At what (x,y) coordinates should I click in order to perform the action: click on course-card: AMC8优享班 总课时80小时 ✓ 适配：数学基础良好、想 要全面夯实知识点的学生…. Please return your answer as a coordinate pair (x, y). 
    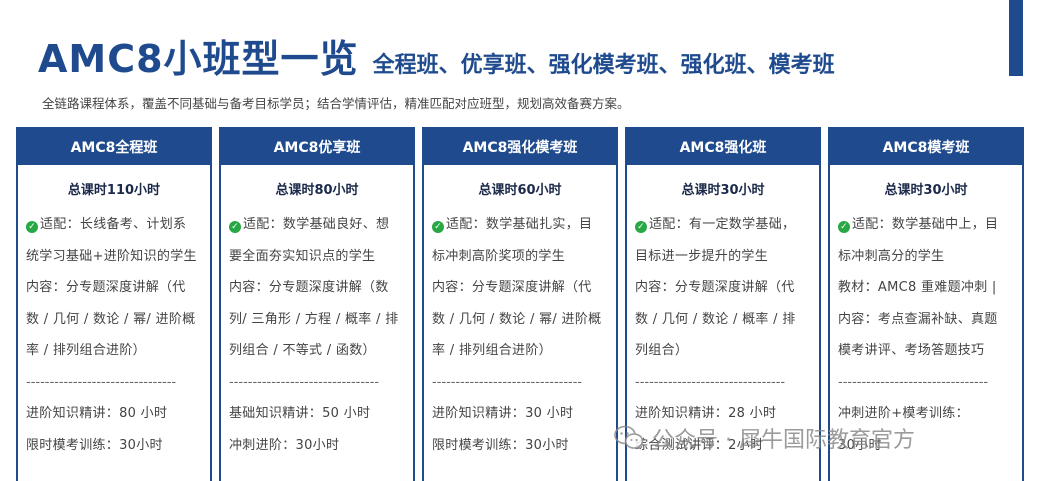
    Looking at the image, I should click on (317, 304).